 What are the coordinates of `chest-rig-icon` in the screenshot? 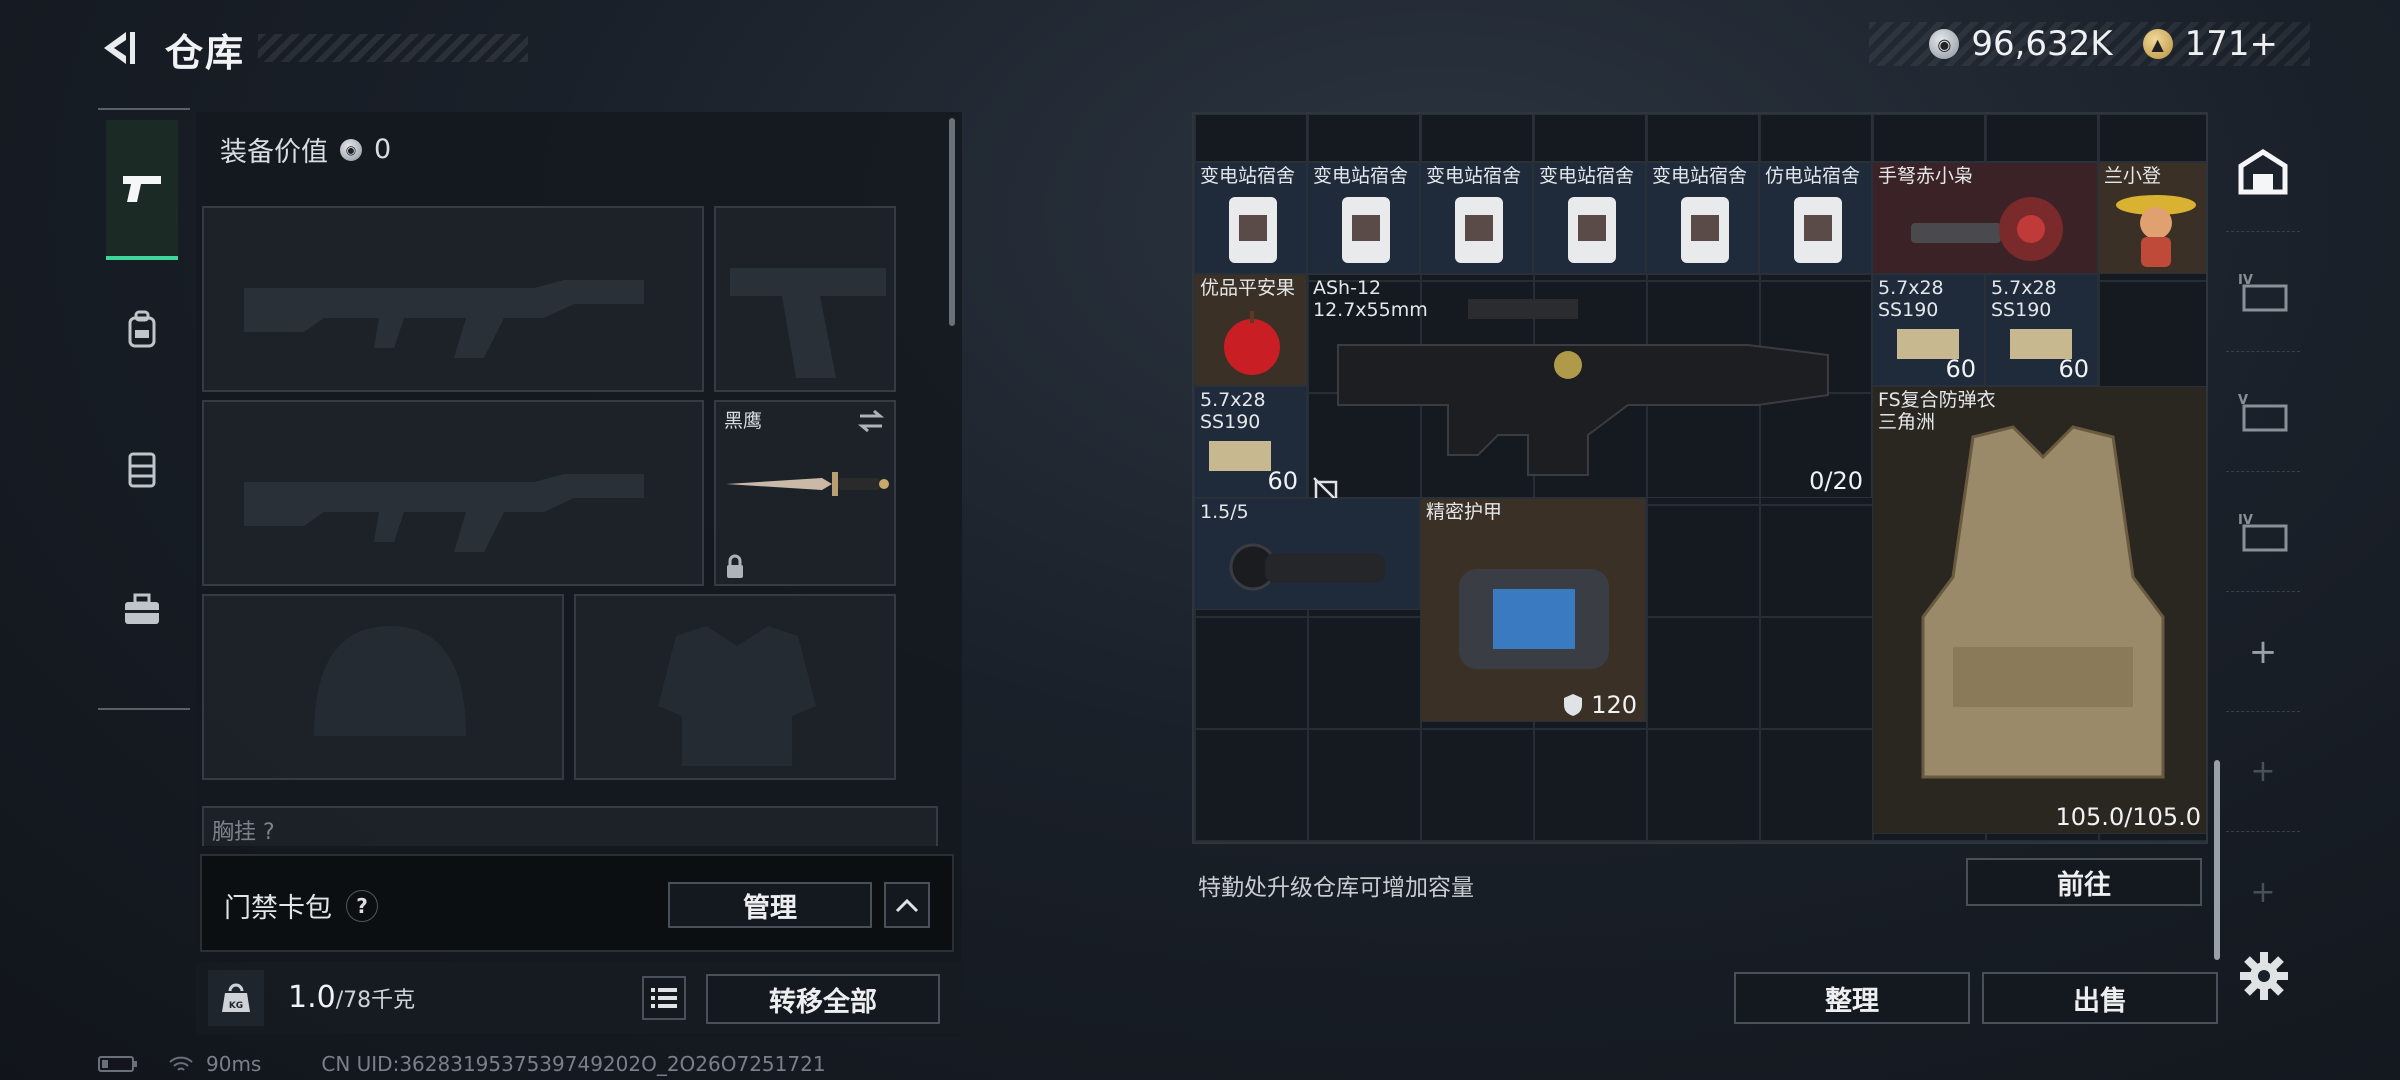 It's located at (142, 470).